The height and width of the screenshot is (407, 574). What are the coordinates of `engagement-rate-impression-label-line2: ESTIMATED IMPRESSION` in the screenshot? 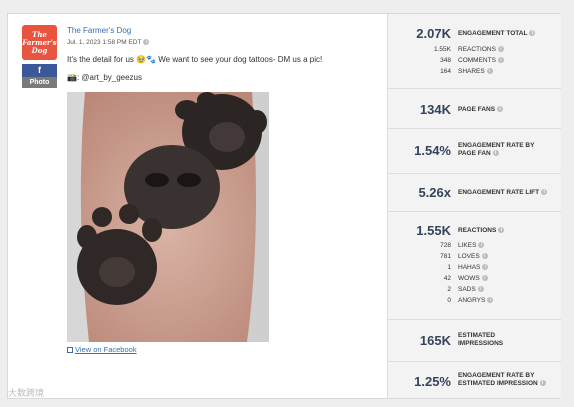 It's located at (498, 383).